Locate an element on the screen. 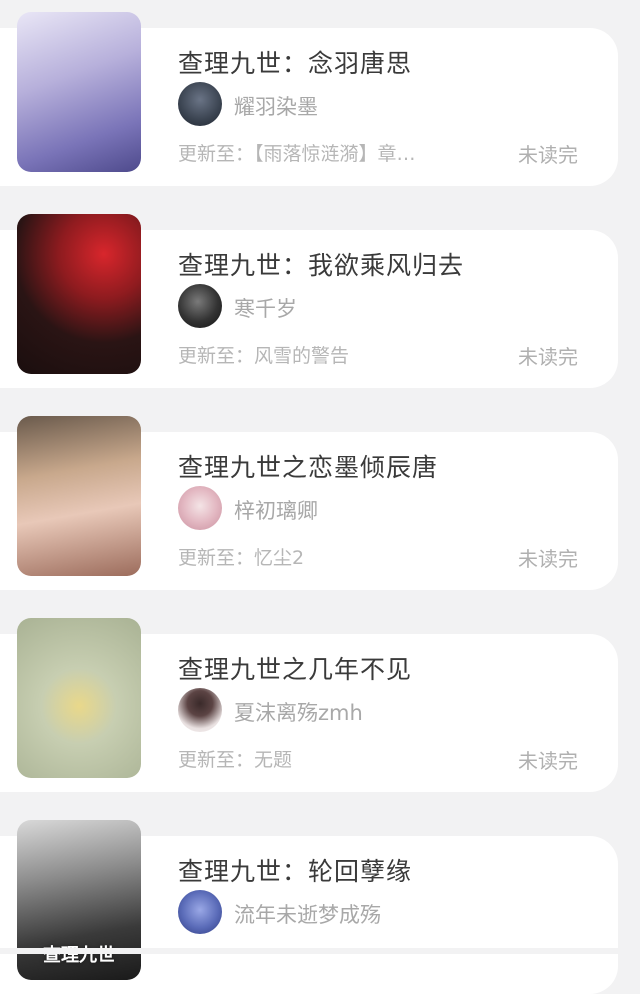  book-title: 查理九世之恋墨倾辰唐 is located at coordinates (308, 467).